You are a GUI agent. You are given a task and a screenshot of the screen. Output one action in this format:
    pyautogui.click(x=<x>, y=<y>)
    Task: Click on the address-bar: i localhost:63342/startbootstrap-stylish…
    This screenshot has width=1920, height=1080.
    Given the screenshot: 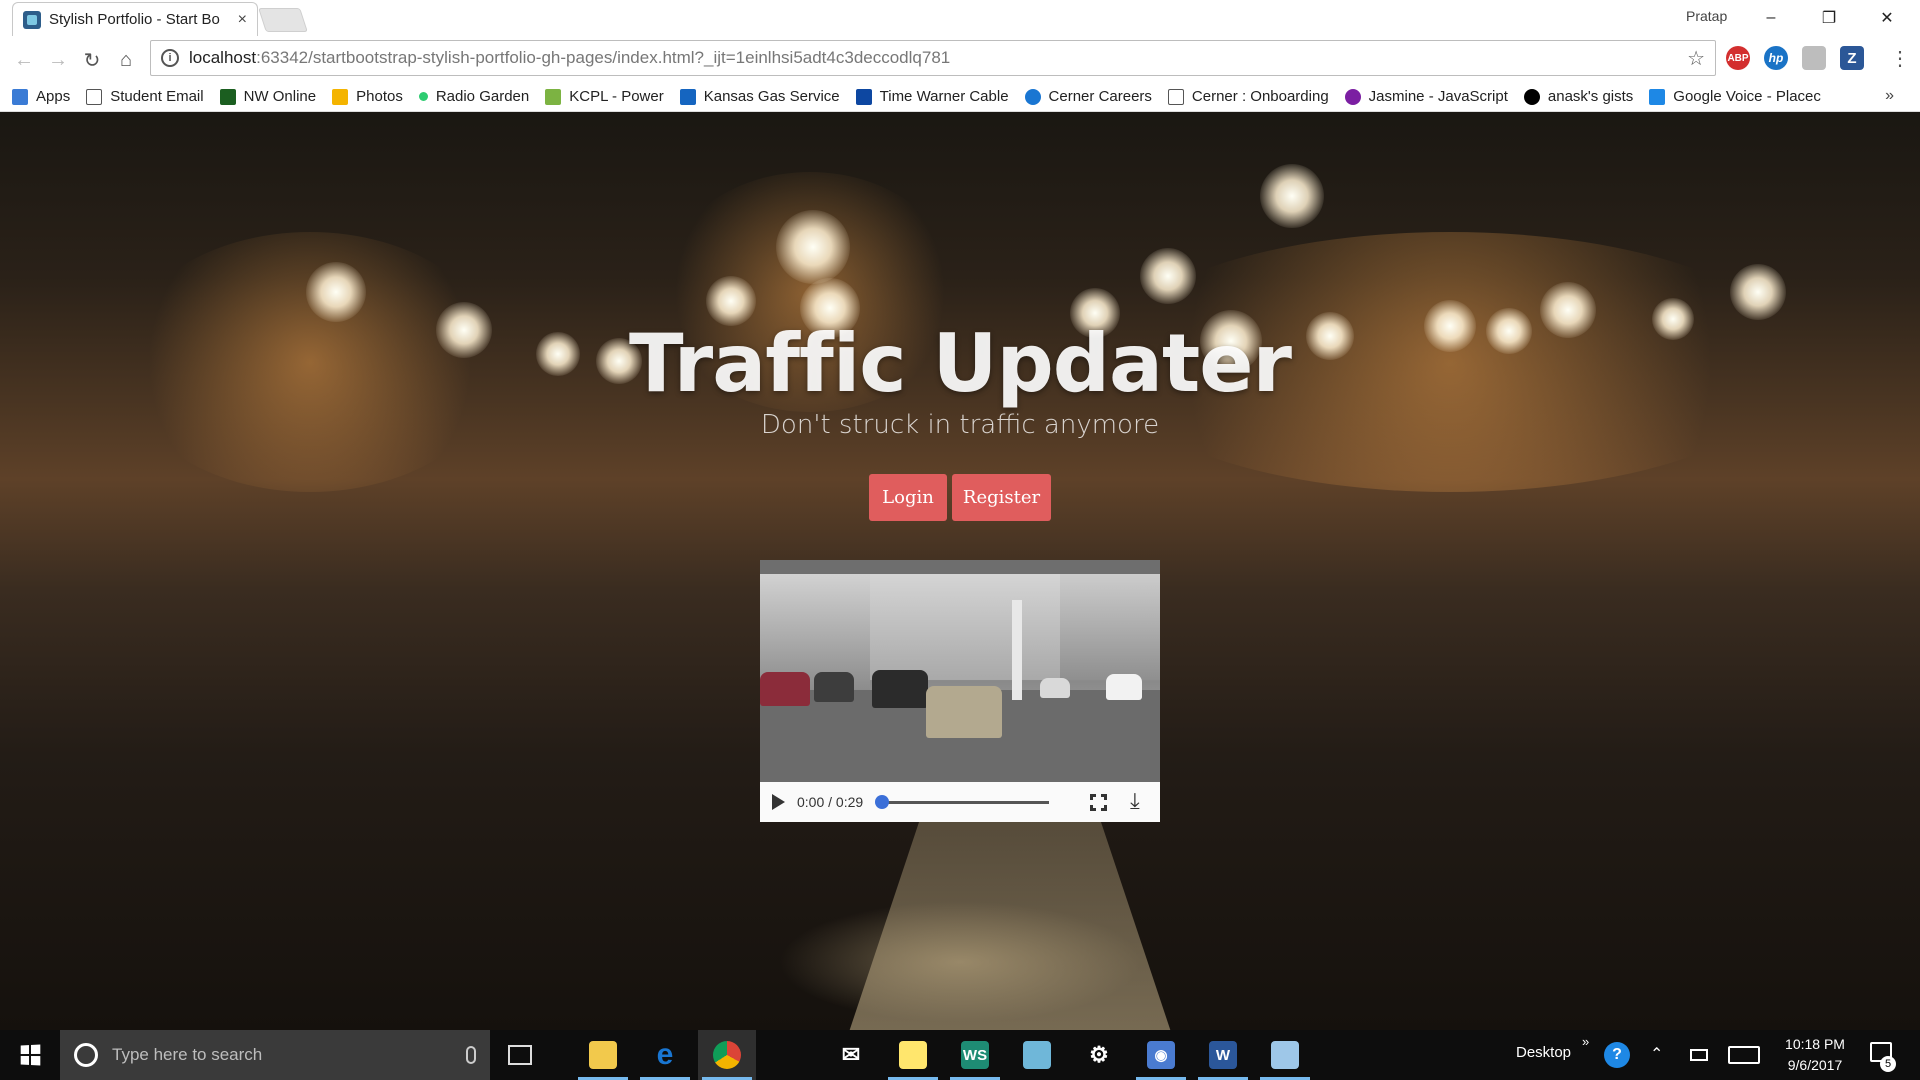 What is the action you would take?
    pyautogui.click(x=933, y=58)
    